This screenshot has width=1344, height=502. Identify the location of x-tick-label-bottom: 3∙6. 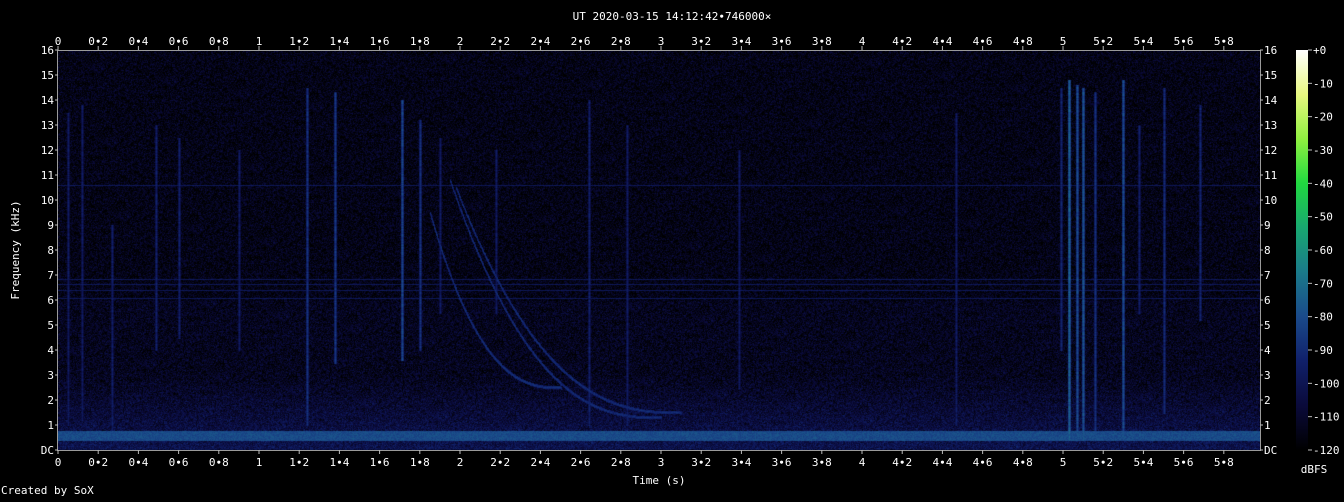
(782, 462).